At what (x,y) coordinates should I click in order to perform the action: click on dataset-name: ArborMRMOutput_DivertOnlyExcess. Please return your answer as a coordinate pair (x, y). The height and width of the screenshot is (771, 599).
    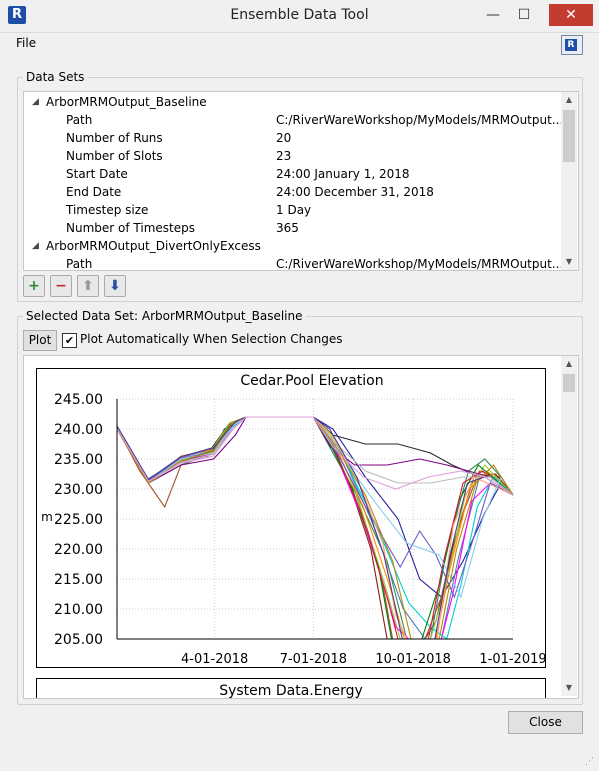
    Looking at the image, I should click on (153, 246).